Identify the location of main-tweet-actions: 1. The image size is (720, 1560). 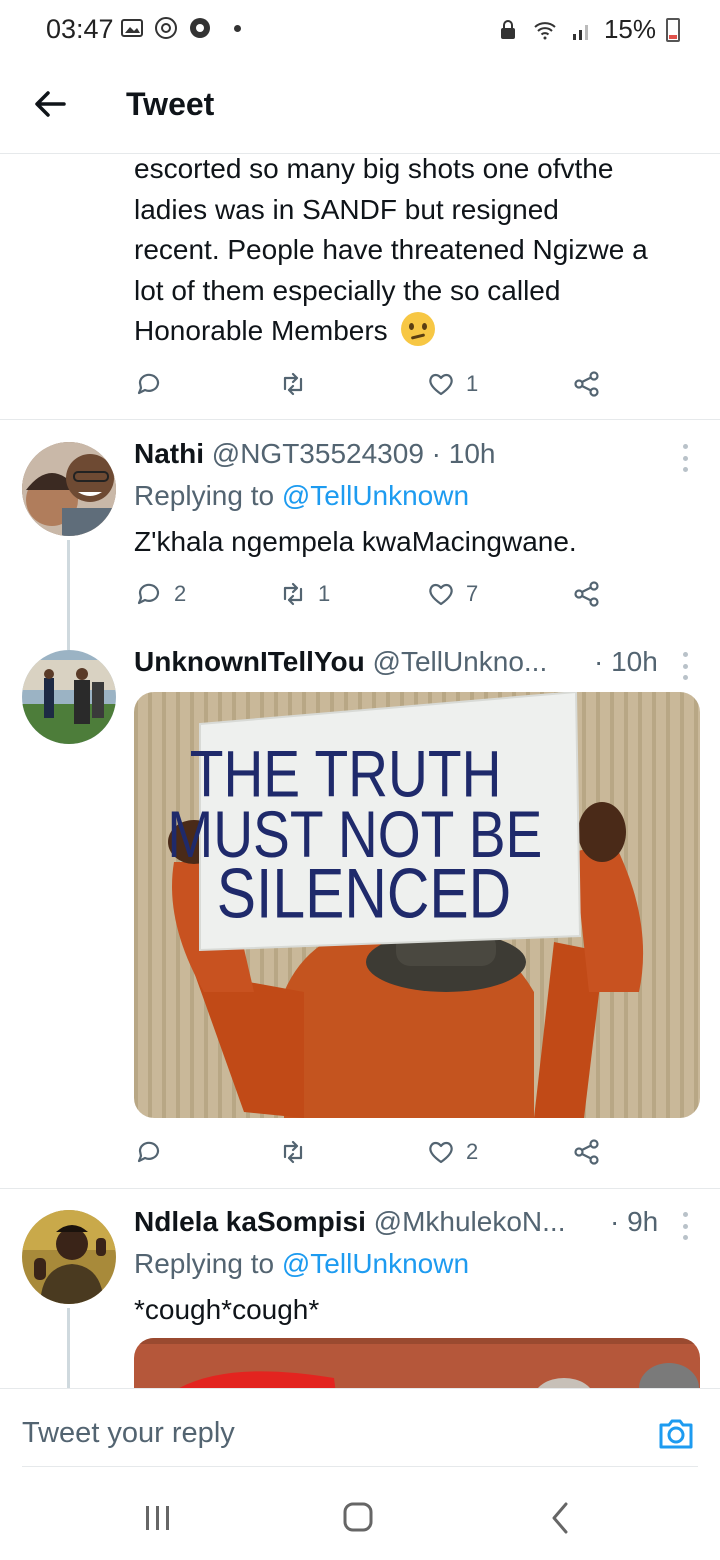
(427, 384).